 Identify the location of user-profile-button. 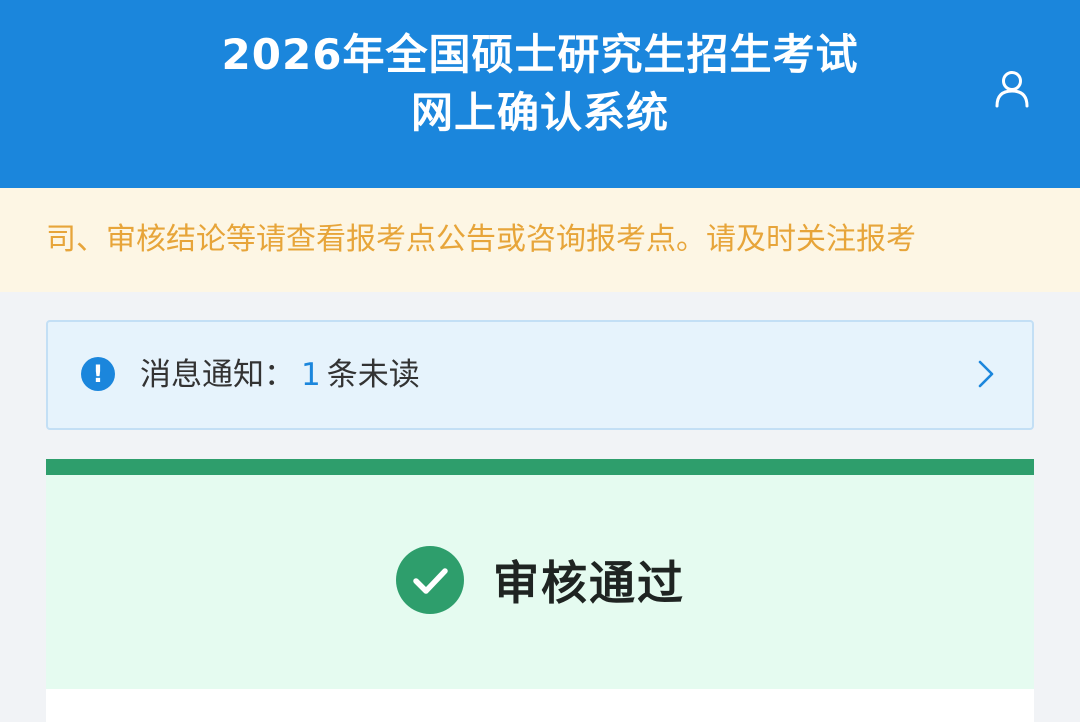
(1012, 88).